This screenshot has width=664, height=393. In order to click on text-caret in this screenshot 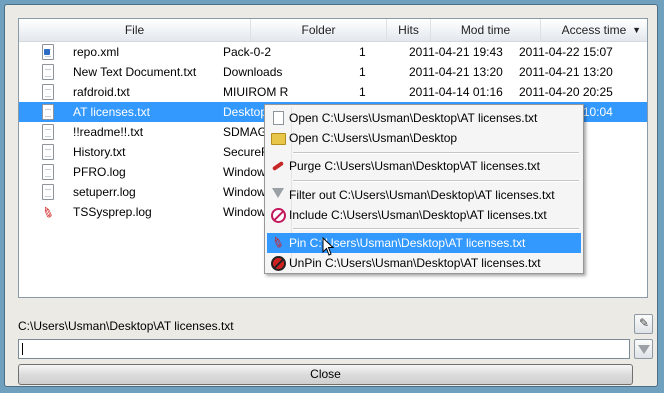, I will do `click(22, 349)`.